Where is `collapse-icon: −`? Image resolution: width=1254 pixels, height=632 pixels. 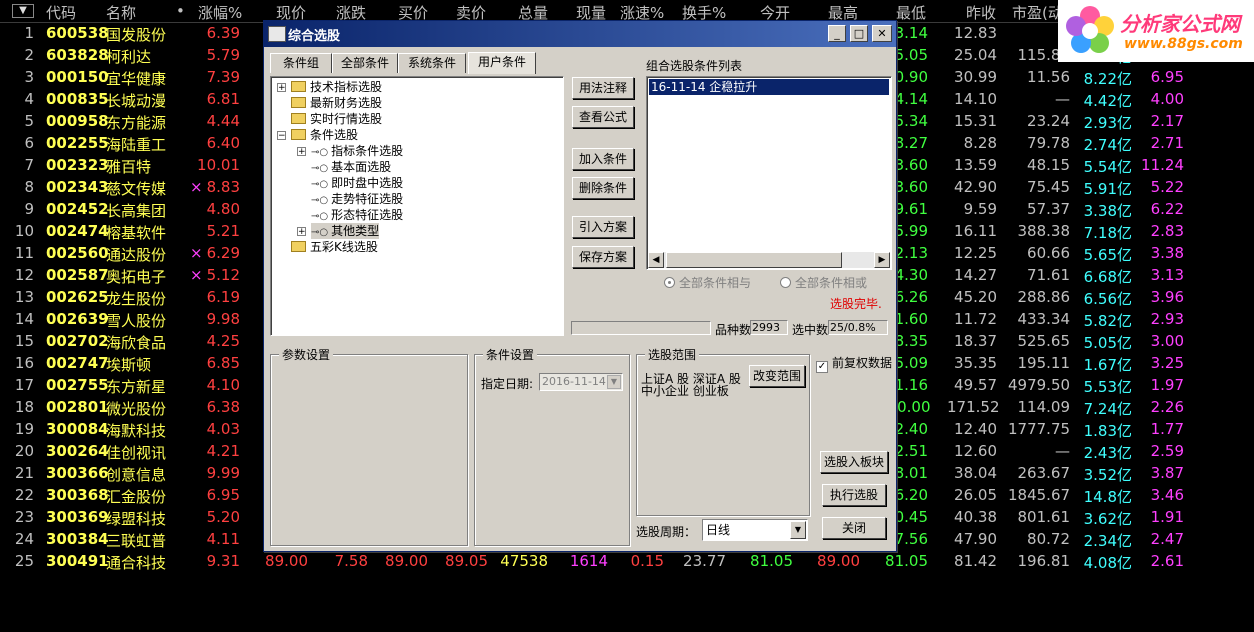 collapse-icon: − is located at coordinates (281, 136).